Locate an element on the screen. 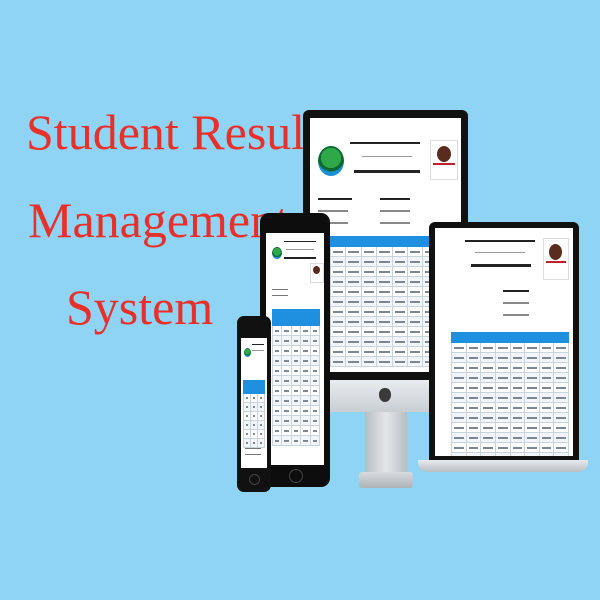 The width and height of the screenshot is (600, 600). marks-table is located at coordinates (254, 416).